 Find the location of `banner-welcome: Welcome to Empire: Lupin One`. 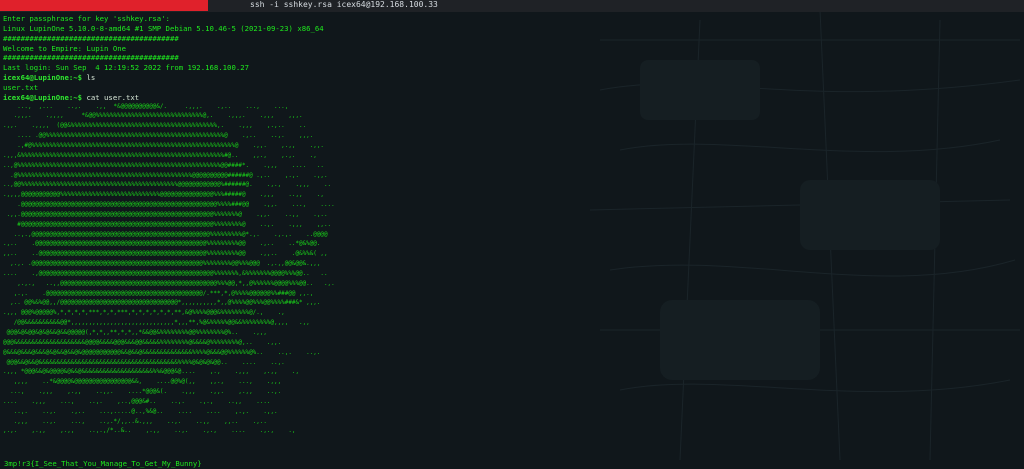

banner-welcome: Welcome to Empire: Lupin One is located at coordinates (65, 48).